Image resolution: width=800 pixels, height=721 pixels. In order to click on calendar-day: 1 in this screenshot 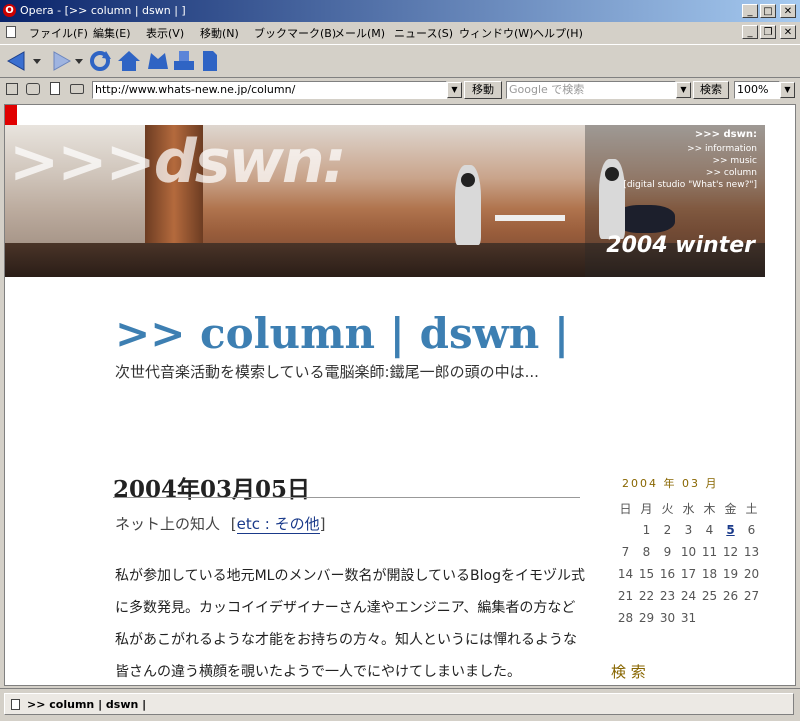, I will do `click(646, 530)`.